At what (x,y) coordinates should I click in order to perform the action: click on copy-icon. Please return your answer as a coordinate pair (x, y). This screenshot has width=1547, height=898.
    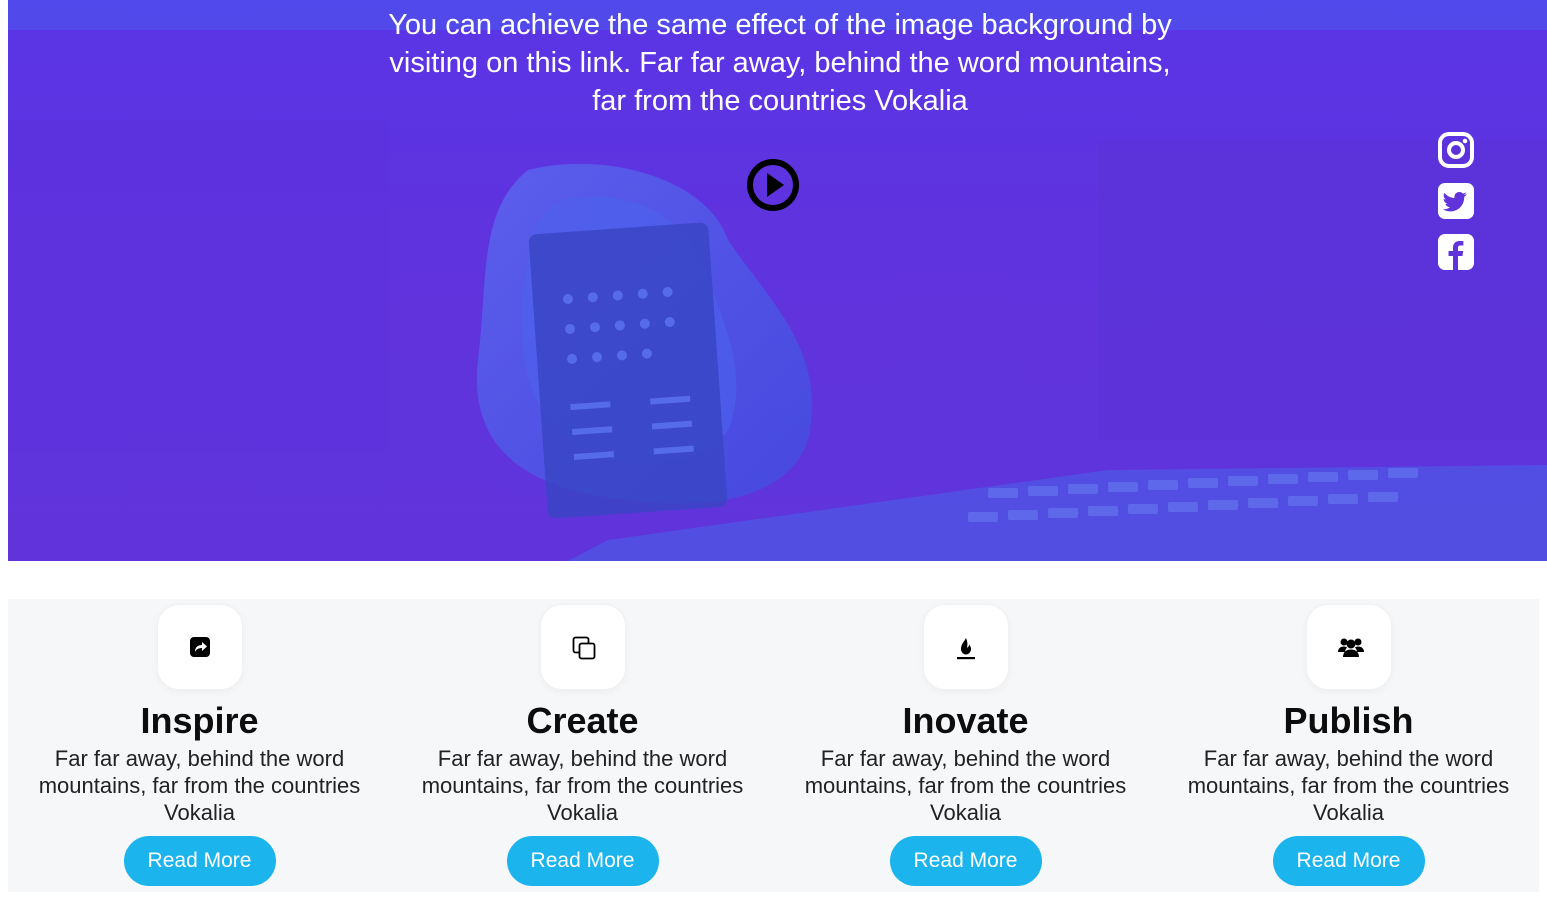
    Looking at the image, I should click on (583, 648).